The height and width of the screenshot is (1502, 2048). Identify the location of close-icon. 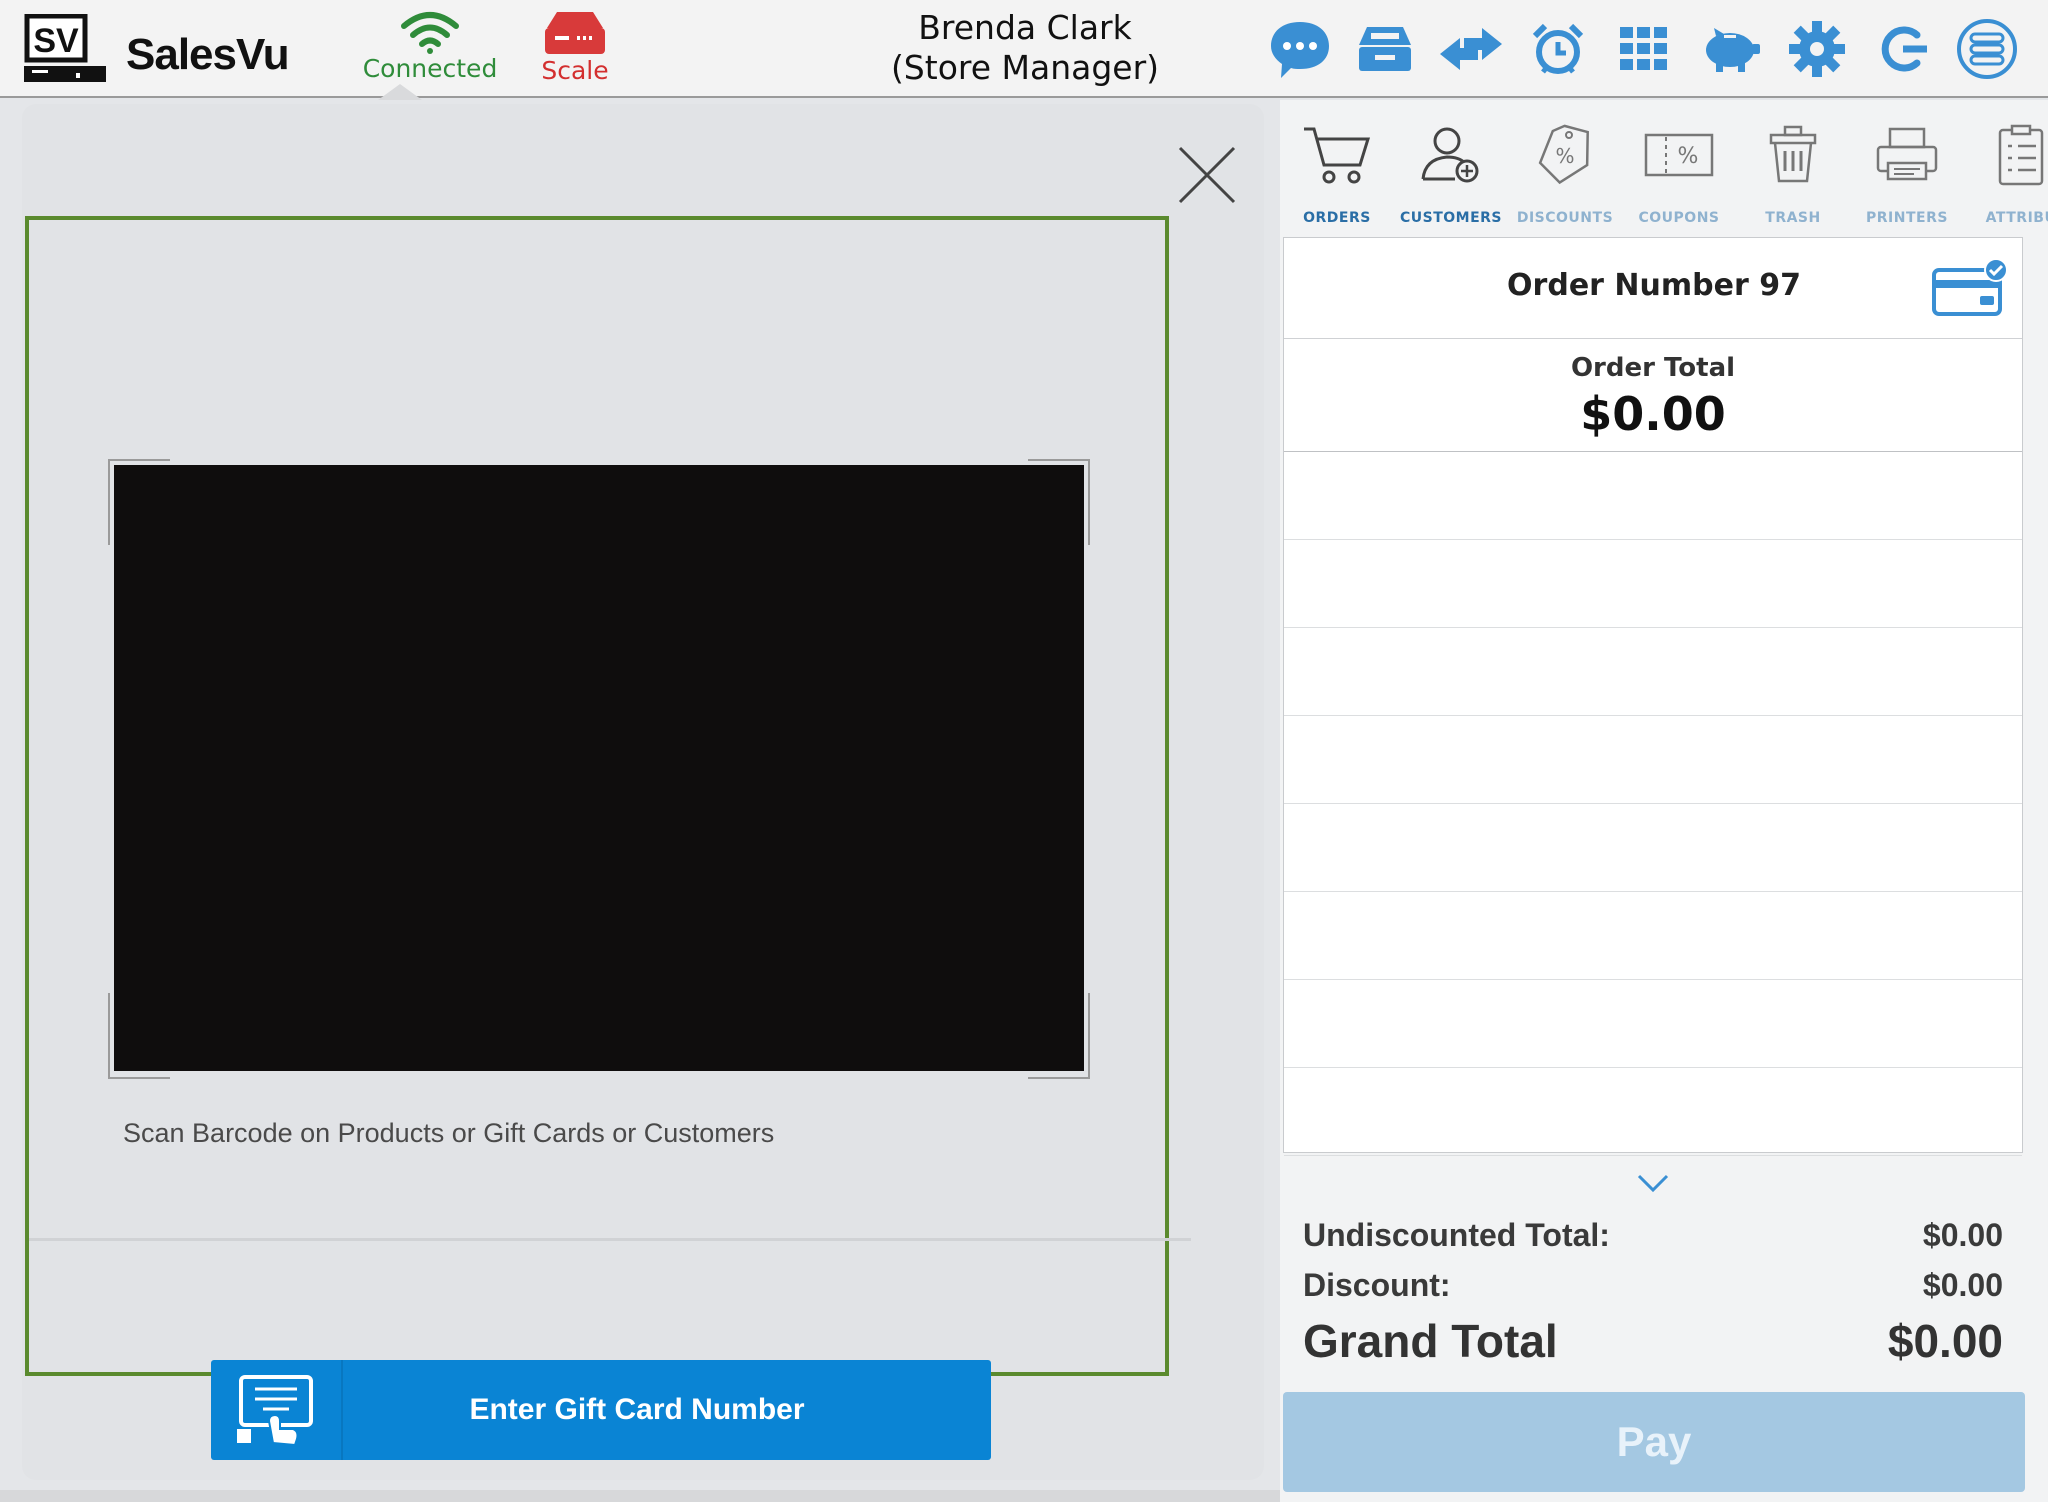
(1207, 175).